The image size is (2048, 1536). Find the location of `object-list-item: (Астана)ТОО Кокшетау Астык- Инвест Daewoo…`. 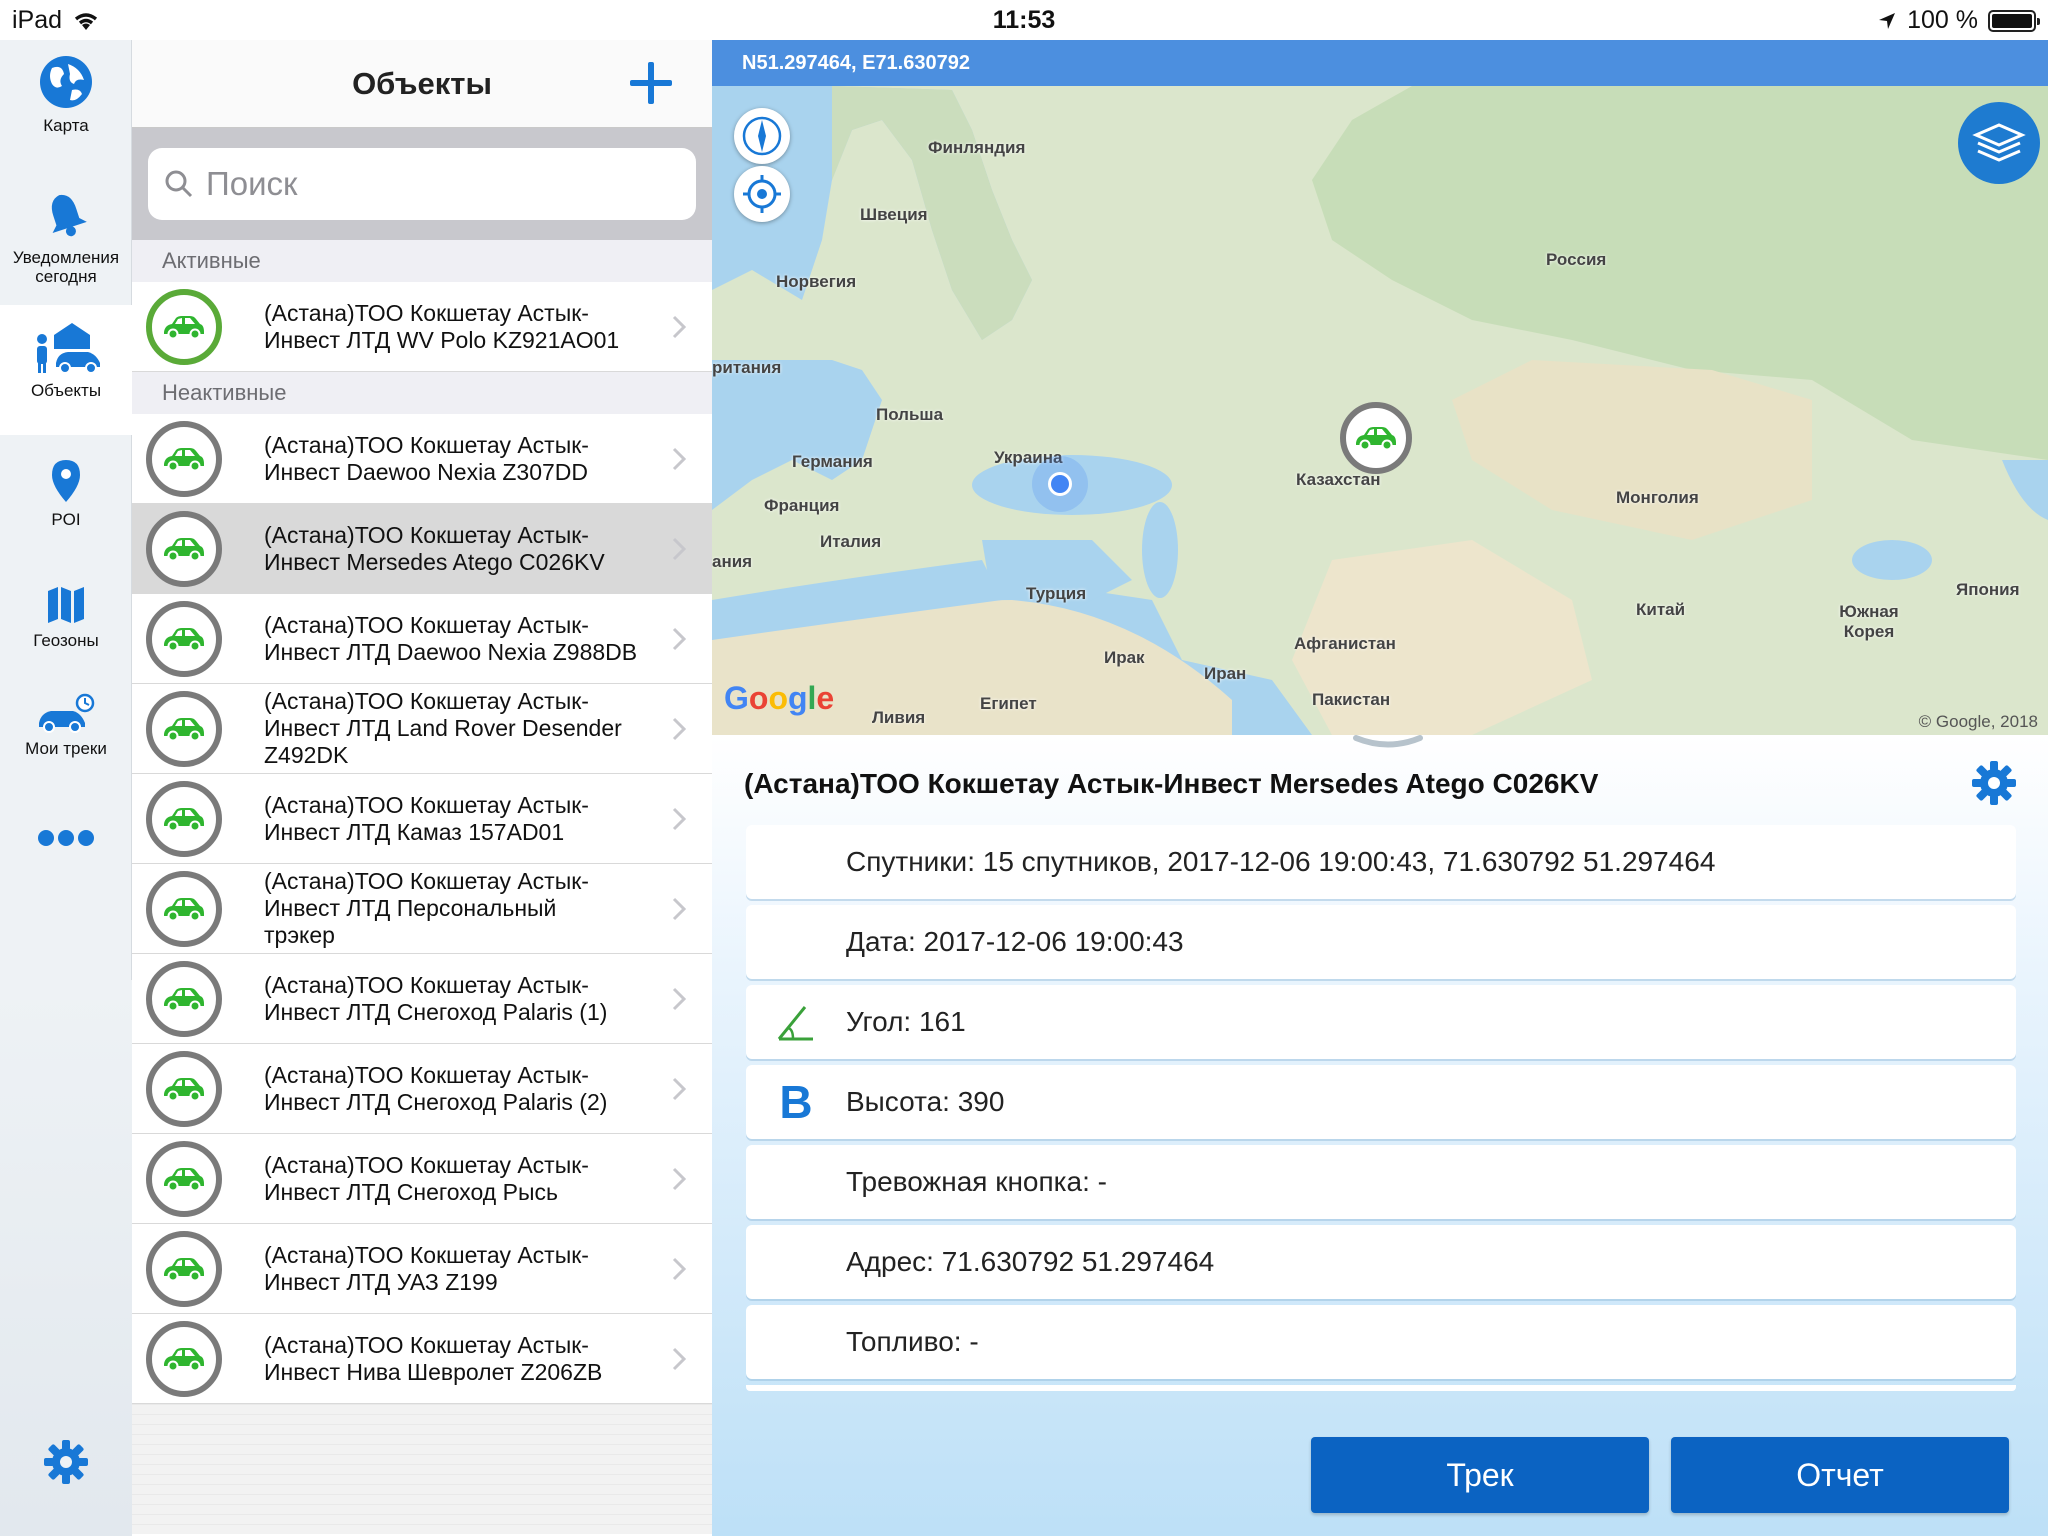

object-list-item: (Астана)ТОО Кокшетау Астык- Инвест Daewoo… is located at coordinates (422, 459).